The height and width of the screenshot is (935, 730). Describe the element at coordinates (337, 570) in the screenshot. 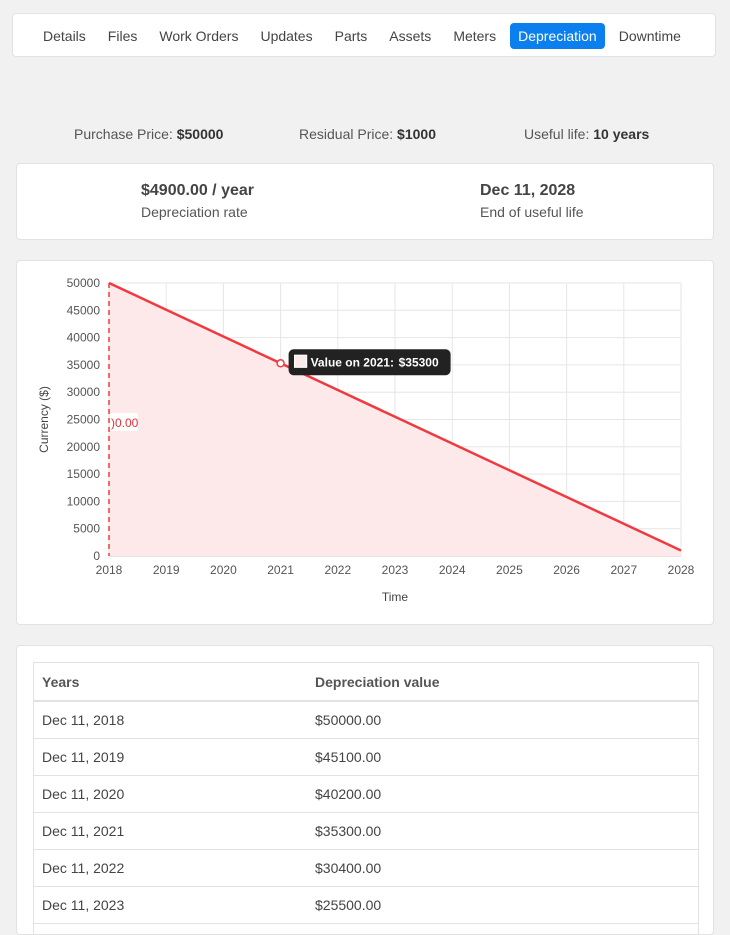

I see `x-tick-label: 2022` at that location.